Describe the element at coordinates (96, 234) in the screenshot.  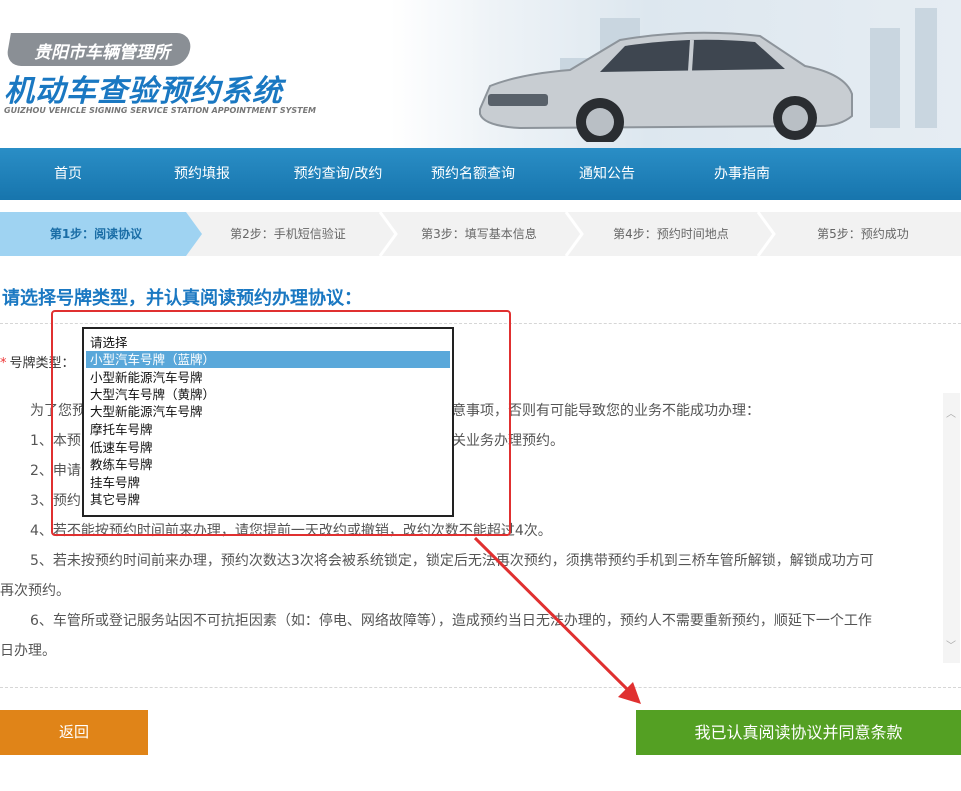
I see `step-1: 第1步：阅读协议` at that location.